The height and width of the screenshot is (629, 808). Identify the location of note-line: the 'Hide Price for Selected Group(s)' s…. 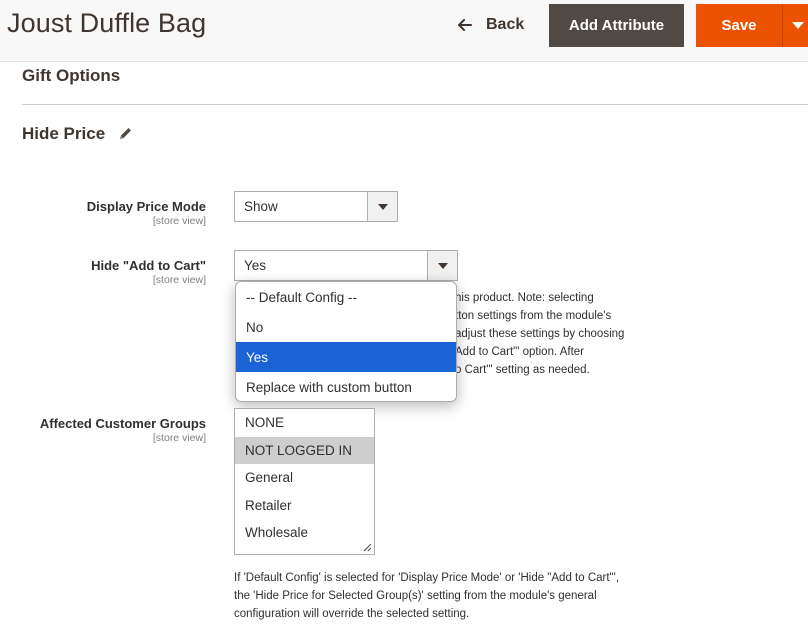
(415, 596).